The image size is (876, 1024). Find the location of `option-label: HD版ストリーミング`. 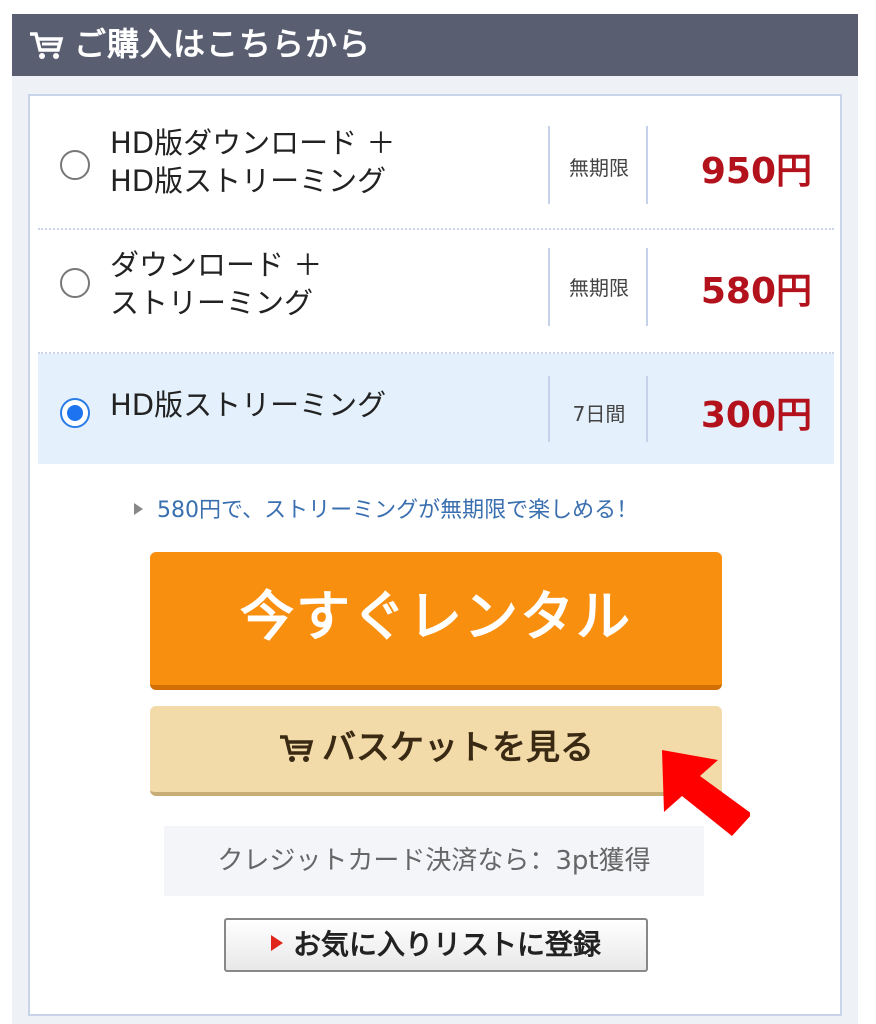

option-label: HD版ストリーミング is located at coordinates (248, 405).